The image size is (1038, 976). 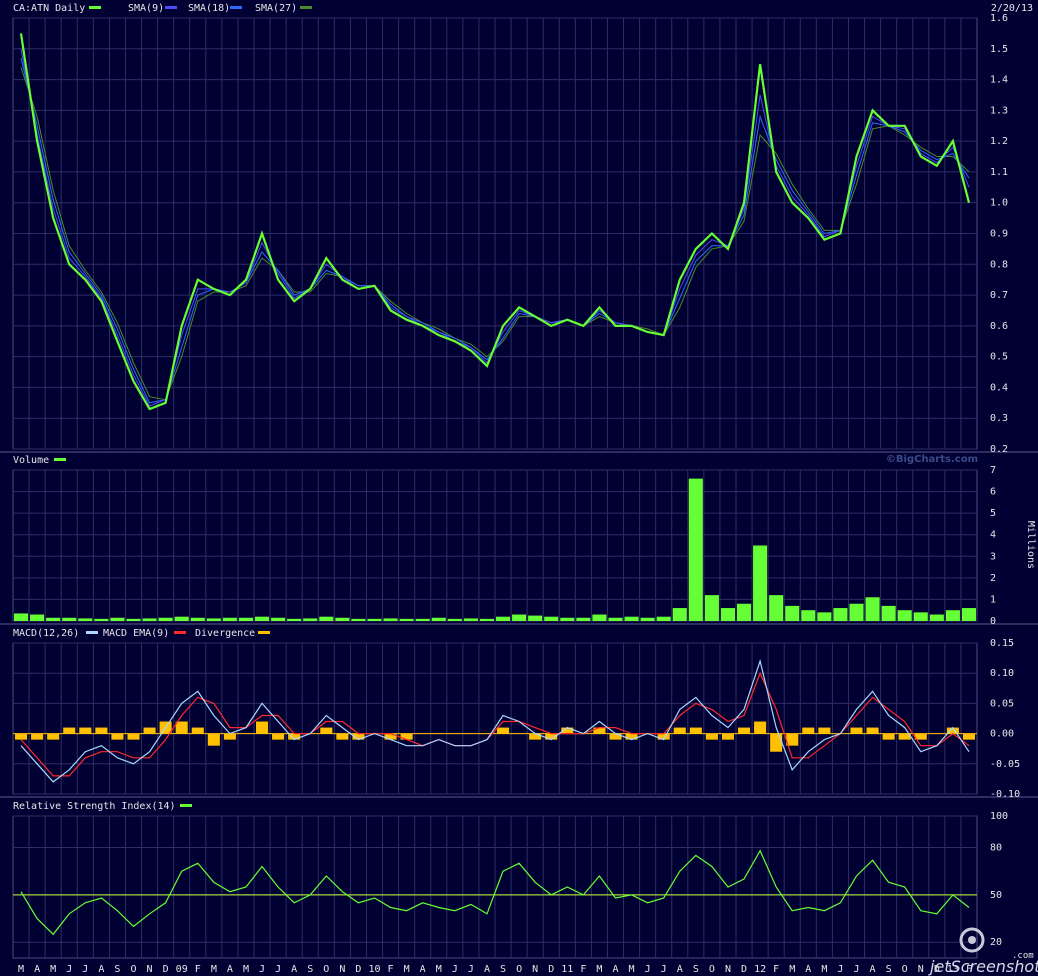 I want to click on rsi-legend-swatch, so click(x=186, y=805).